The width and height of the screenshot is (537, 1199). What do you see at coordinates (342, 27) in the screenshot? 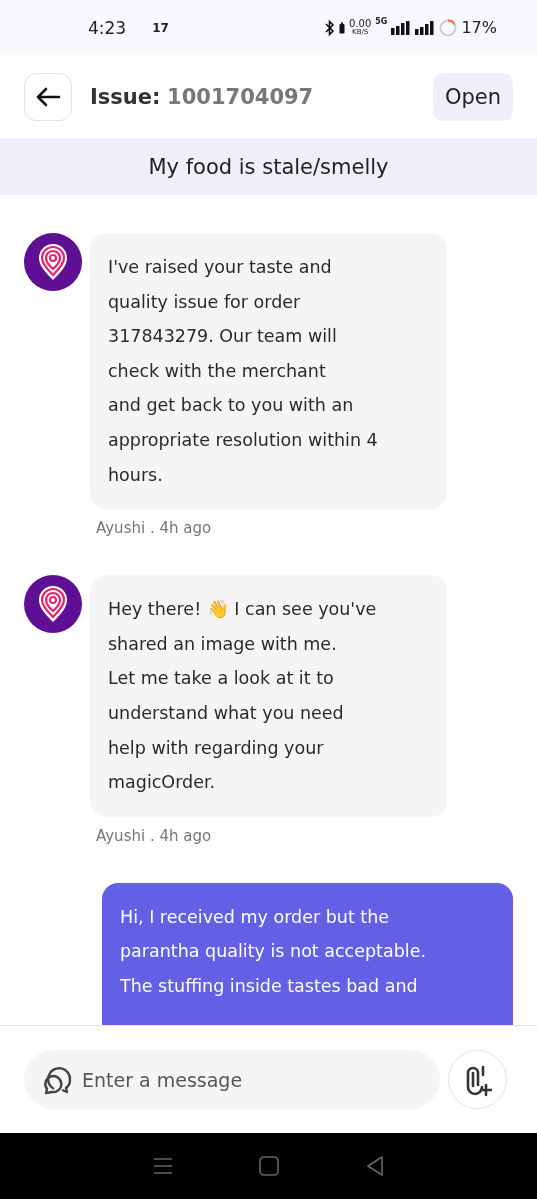
I see `battery-saver-icon` at bounding box center [342, 27].